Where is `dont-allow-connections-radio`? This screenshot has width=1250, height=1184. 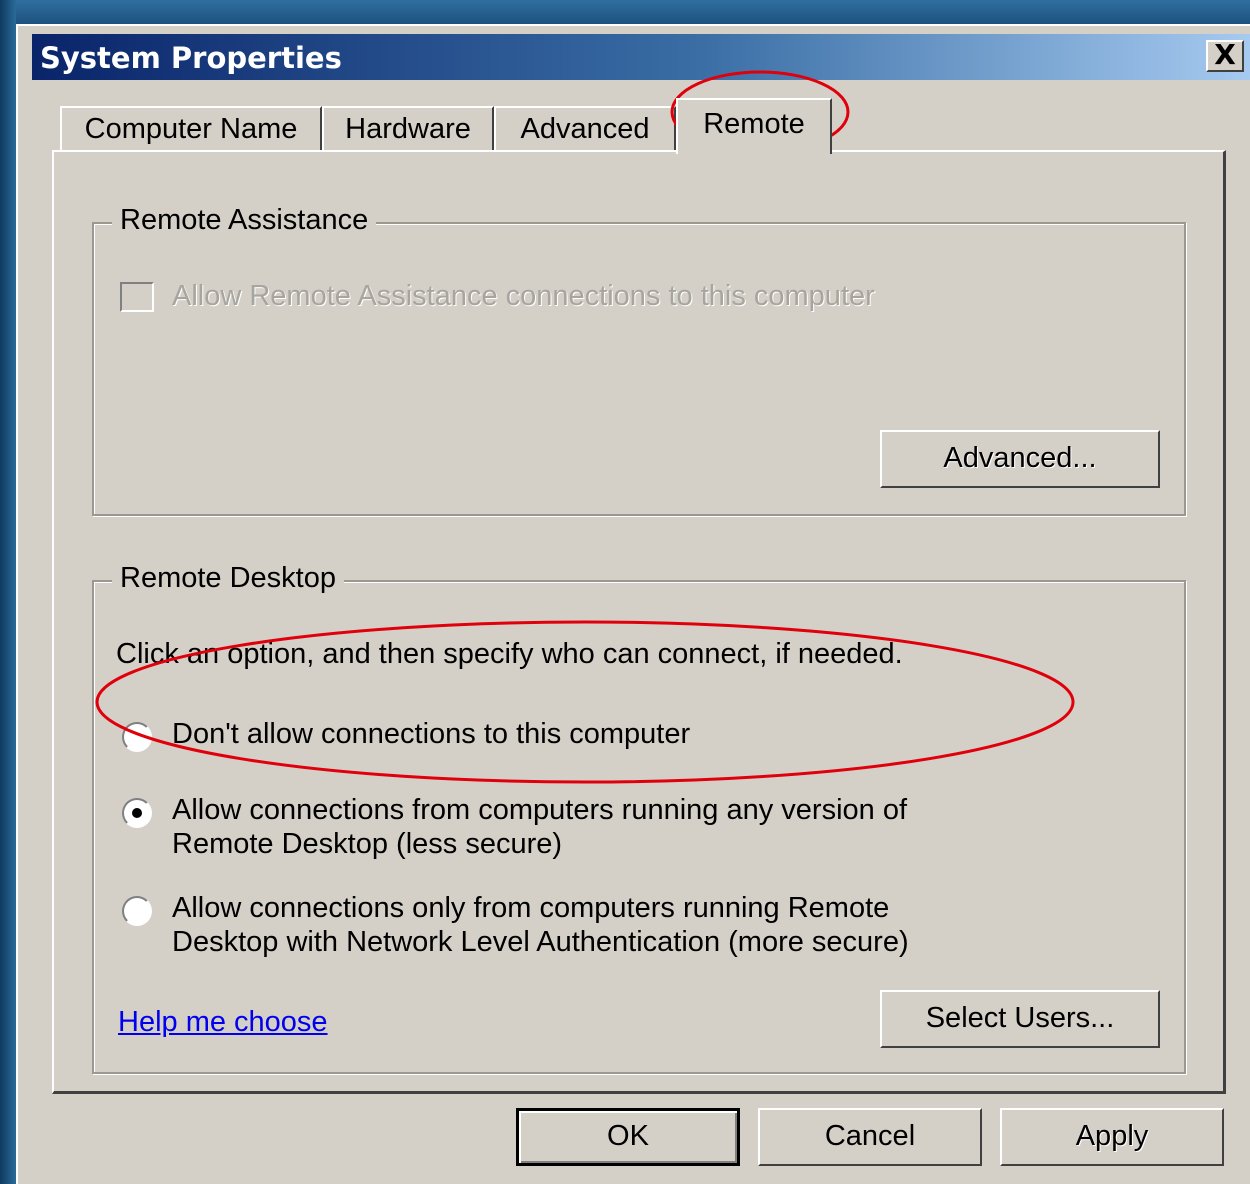
dont-allow-connections-radio is located at coordinates (137, 737).